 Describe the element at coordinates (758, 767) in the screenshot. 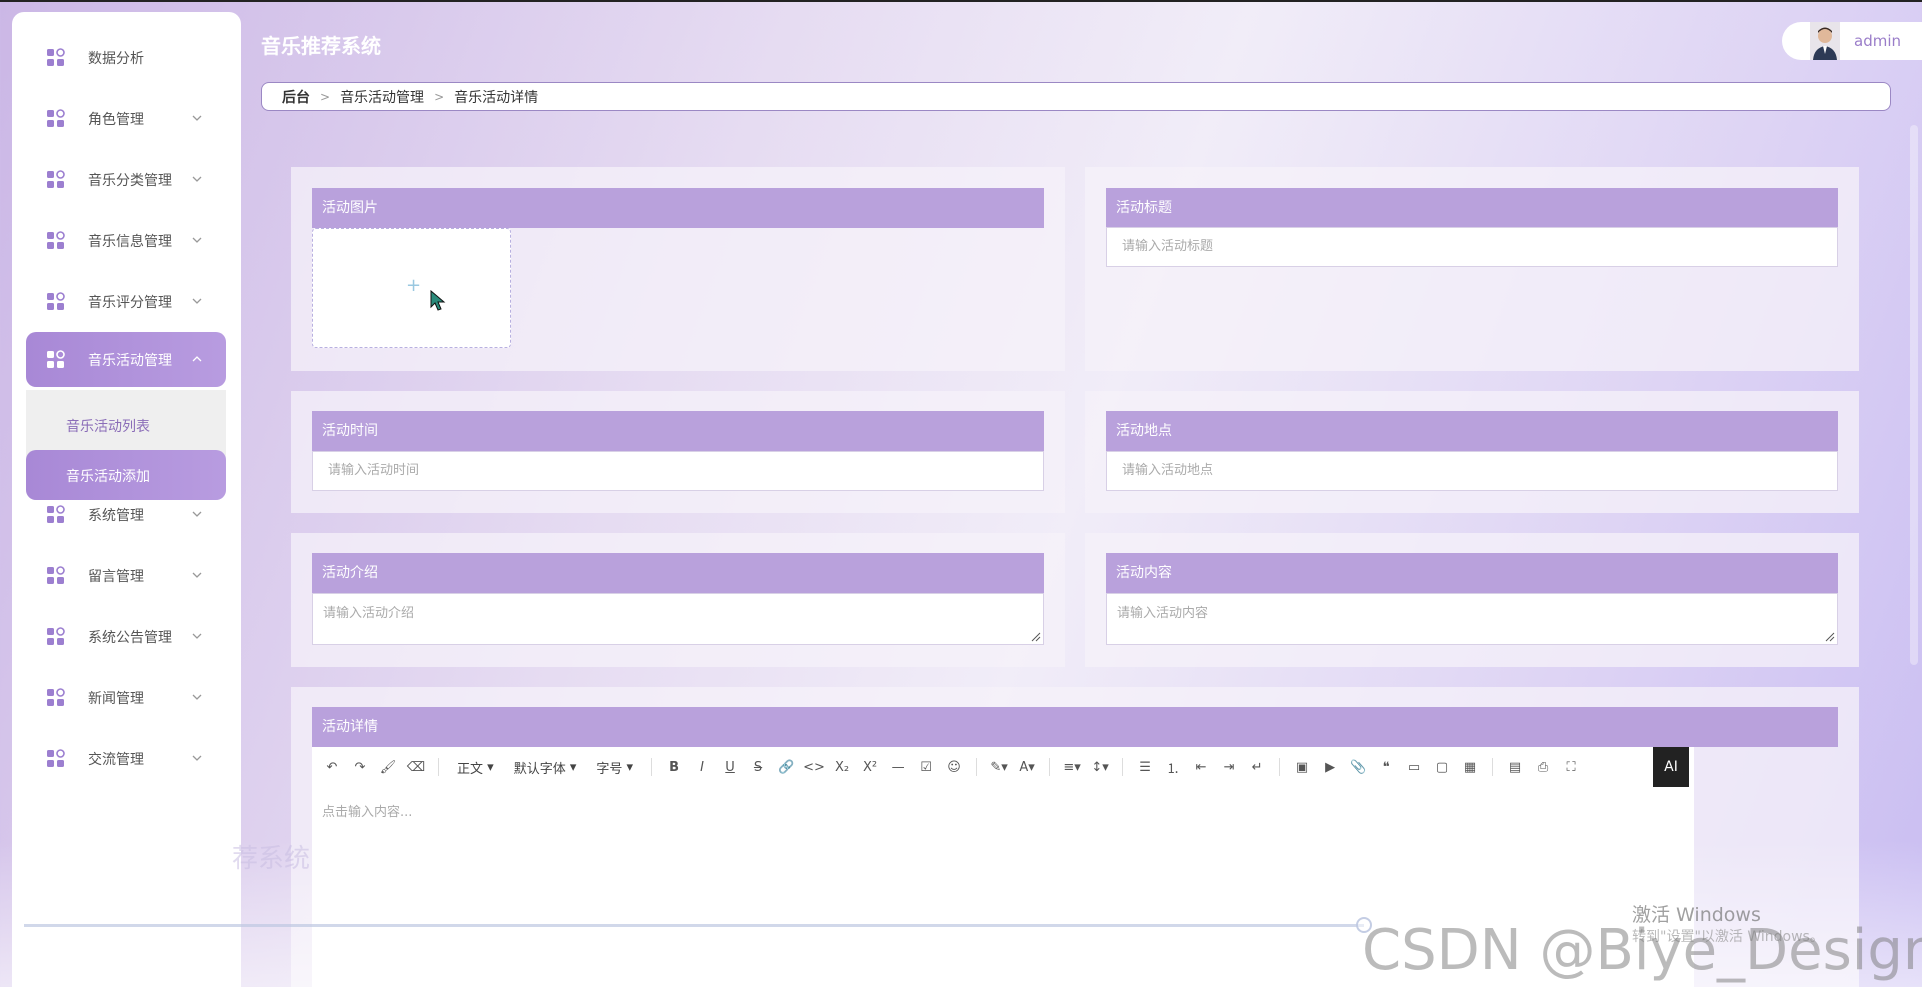

I see `strikethrough-icon: S` at that location.